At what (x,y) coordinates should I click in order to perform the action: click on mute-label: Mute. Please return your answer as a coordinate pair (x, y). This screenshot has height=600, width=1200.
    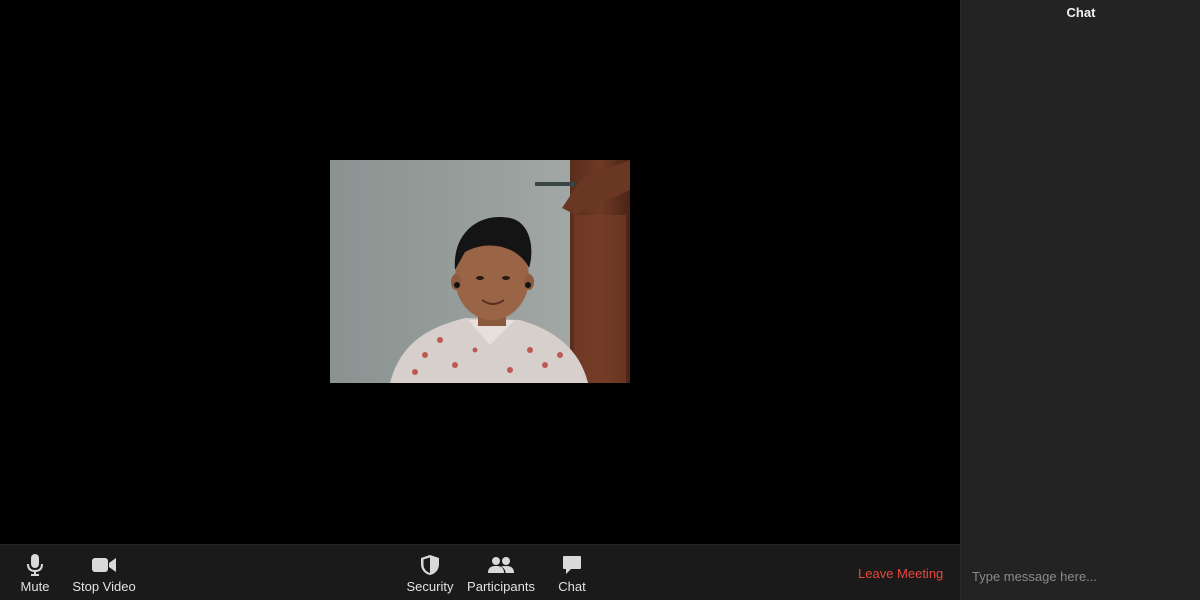
    Looking at the image, I should click on (35, 586).